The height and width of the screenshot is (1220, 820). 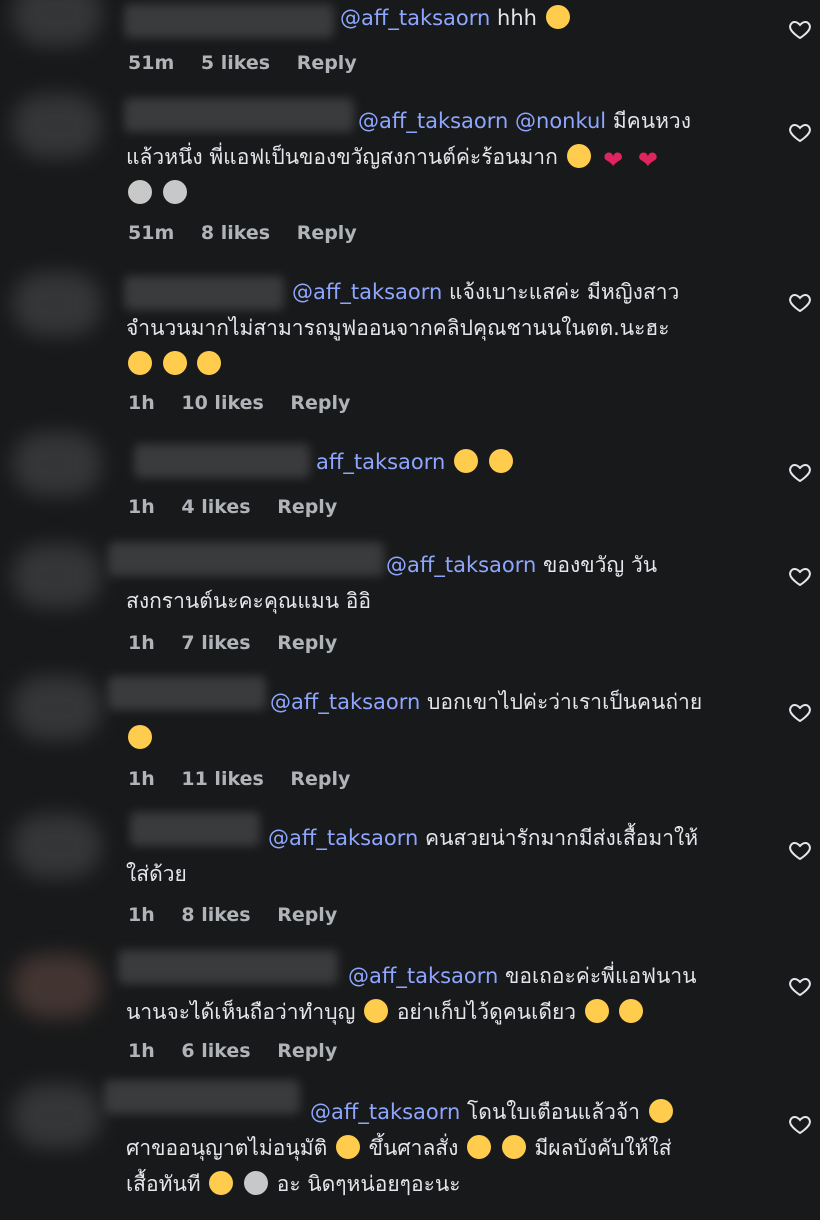 What do you see at coordinates (215, 1051) in the screenshot?
I see `likes-count: 6 likes` at bounding box center [215, 1051].